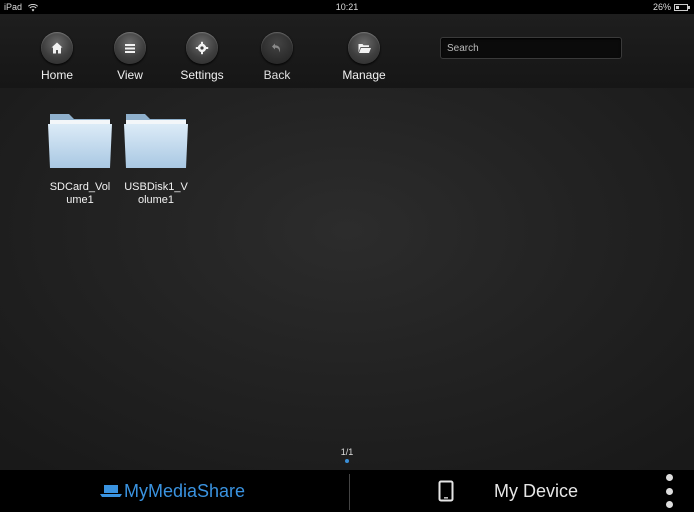  What do you see at coordinates (57, 57) in the screenshot?
I see `home-button: Home` at bounding box center [57, 57].